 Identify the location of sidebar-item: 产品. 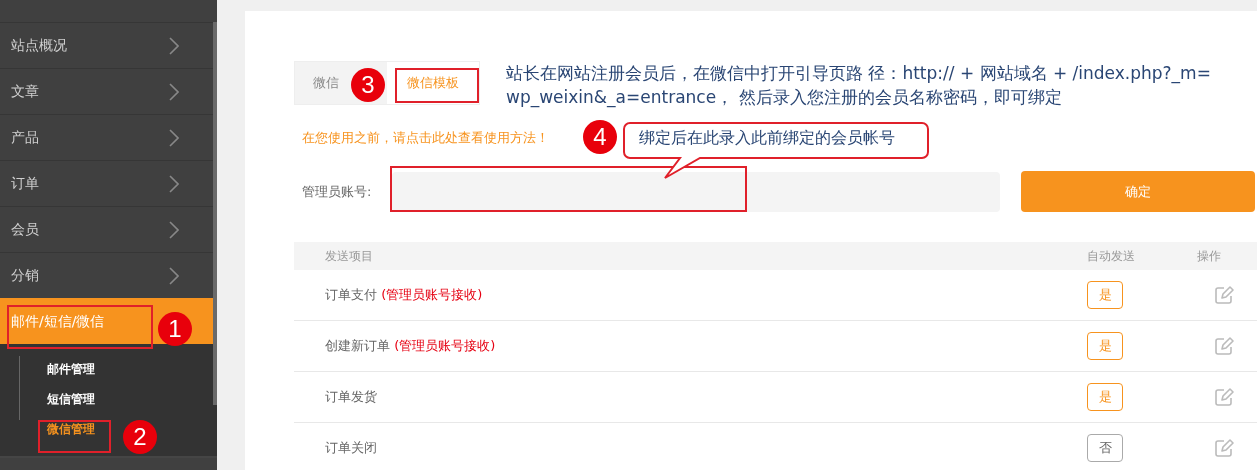
(25, 137).